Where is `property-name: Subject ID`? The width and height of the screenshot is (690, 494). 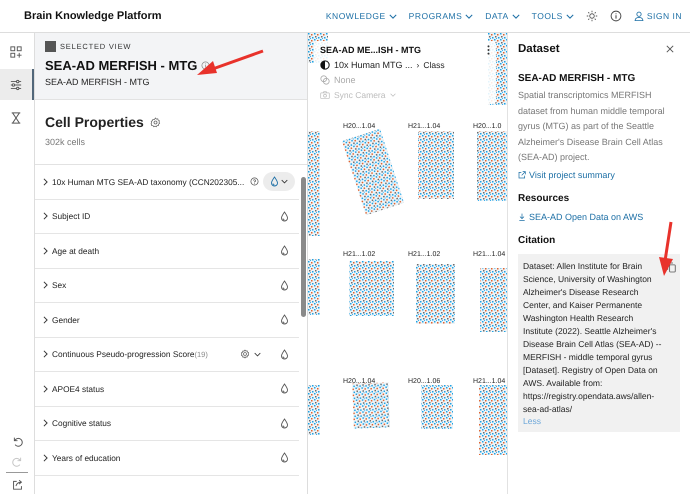 property-name: Subject ID is located at coordinates (72, 216).